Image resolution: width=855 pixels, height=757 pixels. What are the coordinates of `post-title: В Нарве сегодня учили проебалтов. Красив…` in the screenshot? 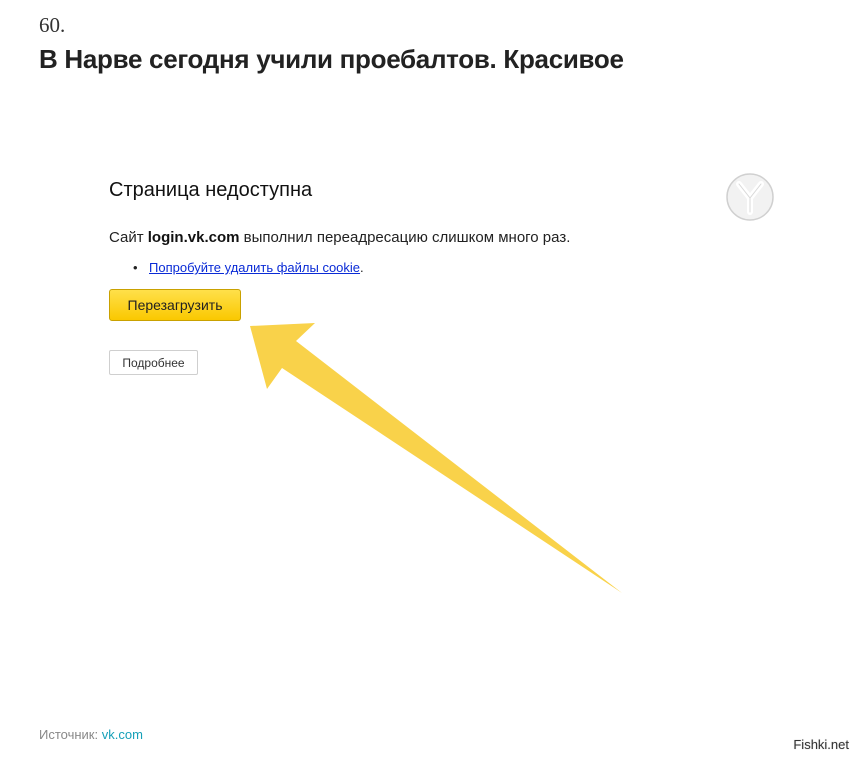 It's located at (331, 59).